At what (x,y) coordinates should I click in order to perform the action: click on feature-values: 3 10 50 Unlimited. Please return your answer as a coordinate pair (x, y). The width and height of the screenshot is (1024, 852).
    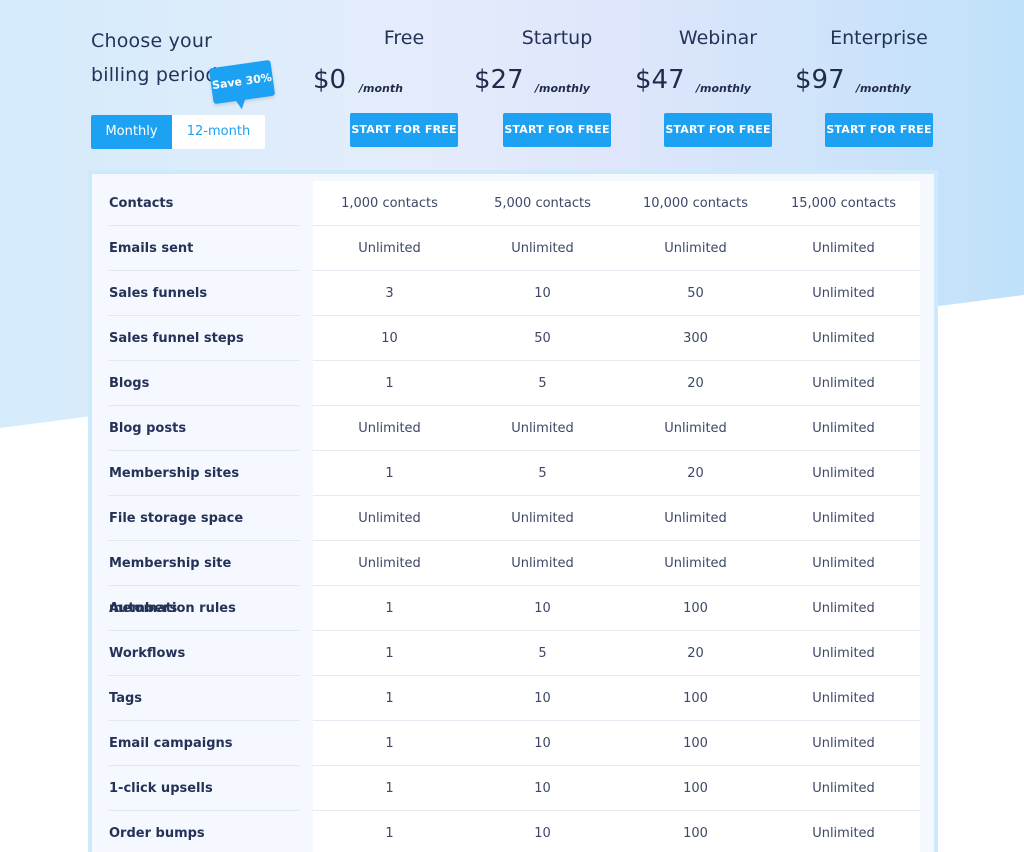
    Looking at the image, I should click on (616, 293).